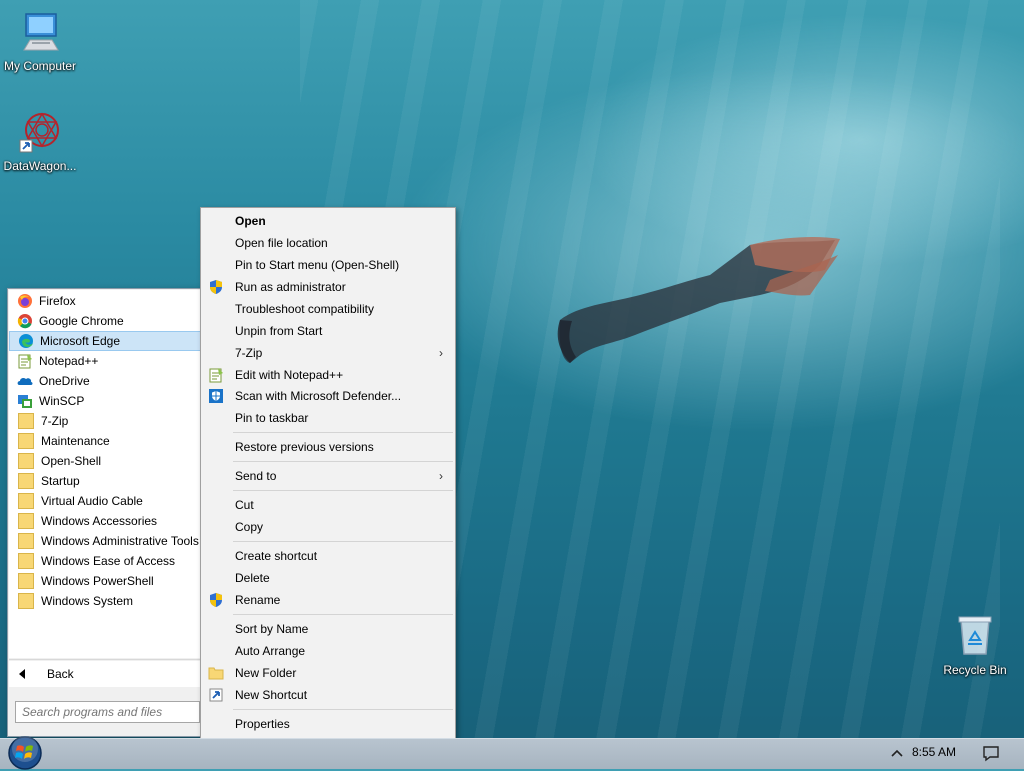  Describe the element at coordinates (105, 441) in the screenshot. I see `program-item-maintenance: Maintenance` at that location.